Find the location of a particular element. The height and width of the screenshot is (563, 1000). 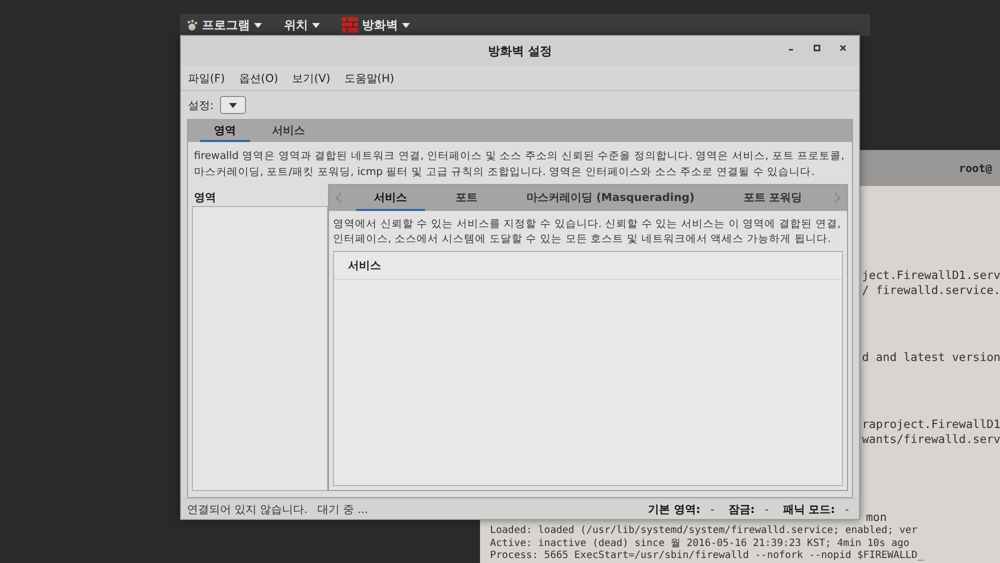

terminal-line: ject.FirewallD1.serv is located at coordinates (931, 275).